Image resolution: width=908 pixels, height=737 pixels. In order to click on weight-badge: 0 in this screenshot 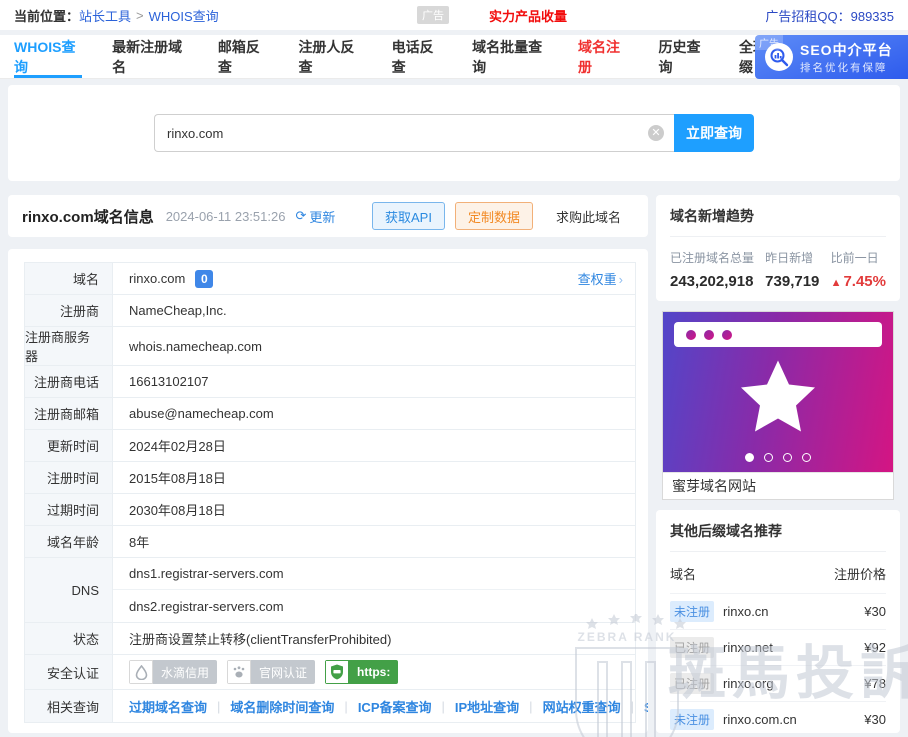, I will do `click(204, 278)`.